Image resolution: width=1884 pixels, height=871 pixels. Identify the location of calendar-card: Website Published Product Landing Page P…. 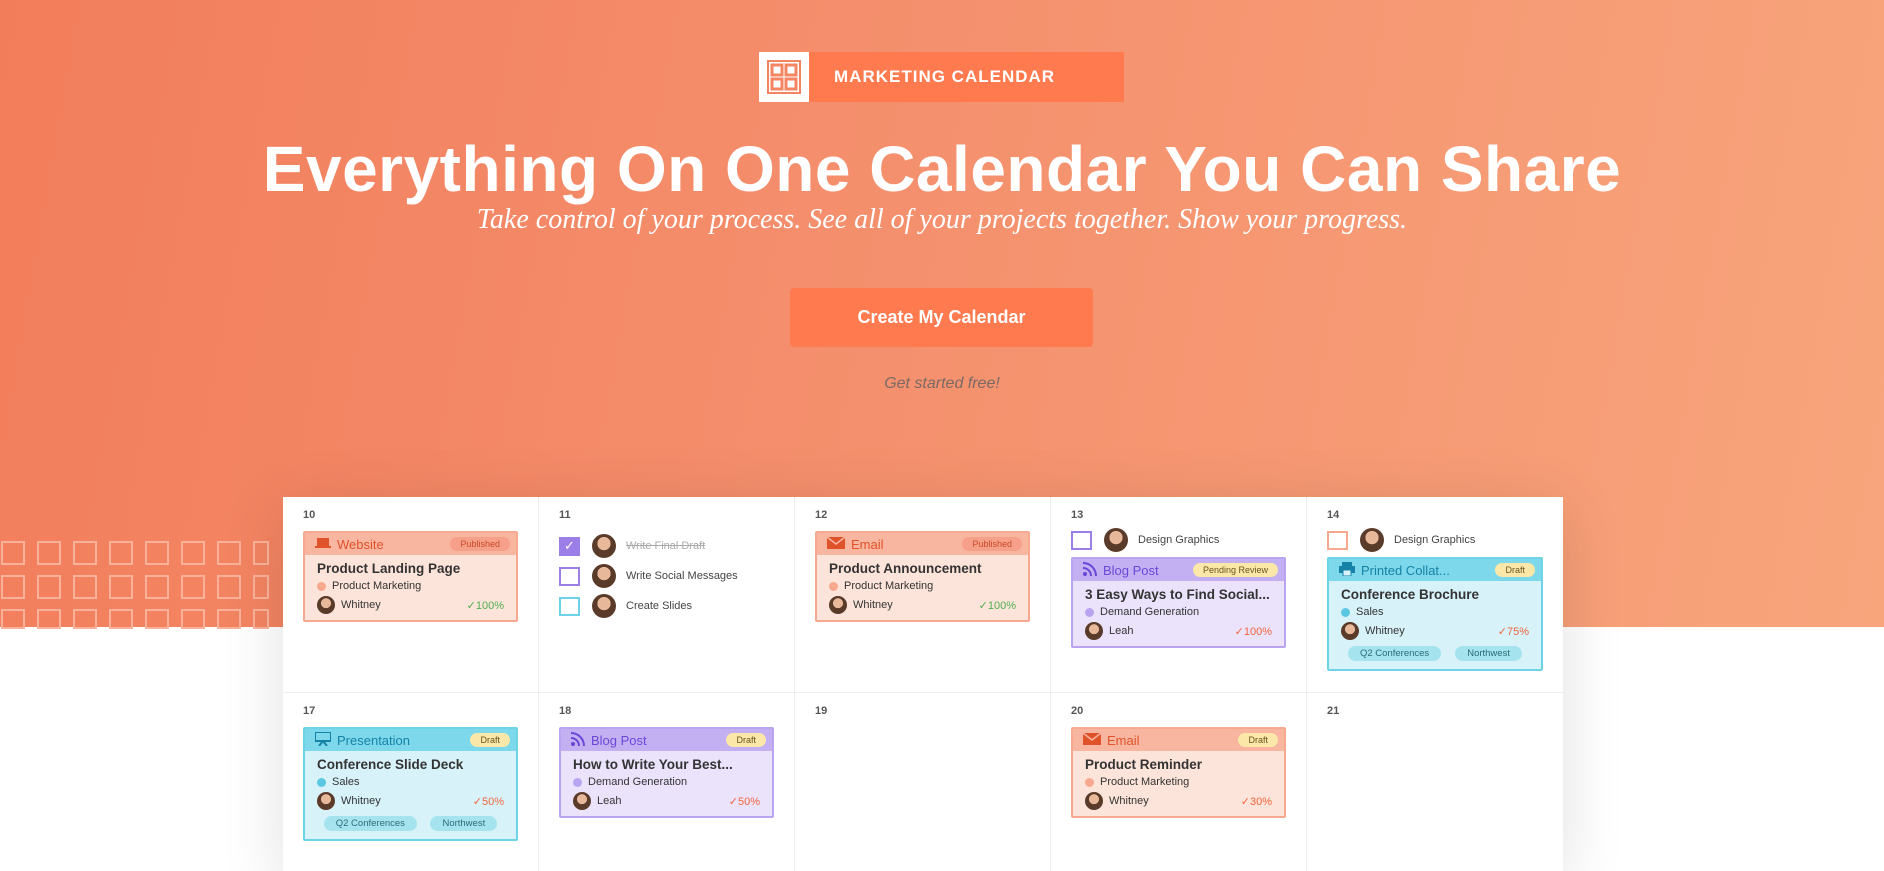
(410, 576).